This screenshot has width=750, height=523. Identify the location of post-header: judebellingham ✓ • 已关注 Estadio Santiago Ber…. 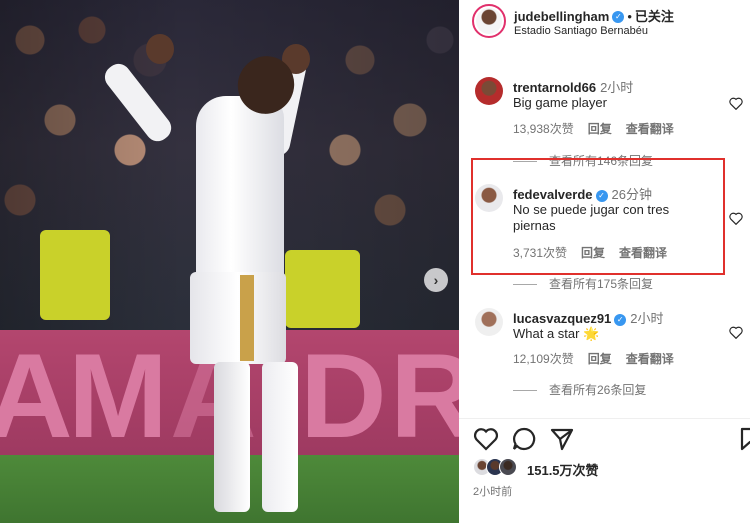
(604, 22).